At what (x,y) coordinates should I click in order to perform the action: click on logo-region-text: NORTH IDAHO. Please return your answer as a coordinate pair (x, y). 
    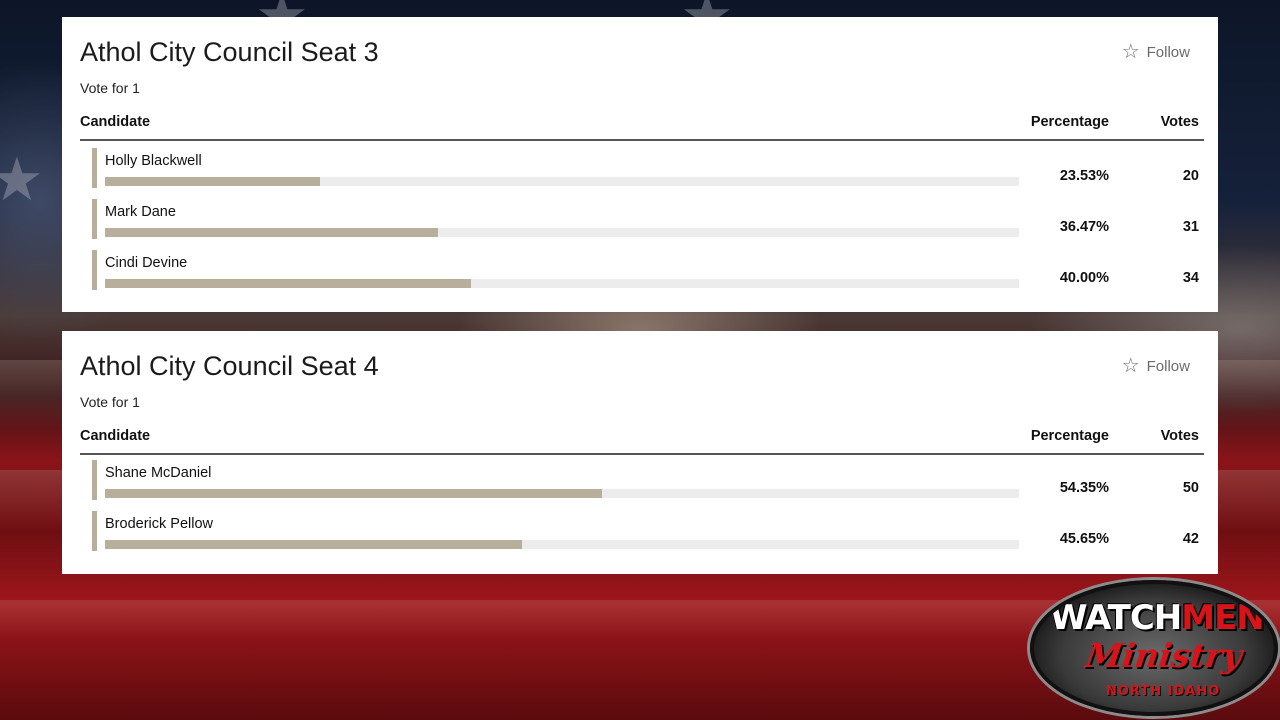
    Looking at the image, I should click on (1163, 691).